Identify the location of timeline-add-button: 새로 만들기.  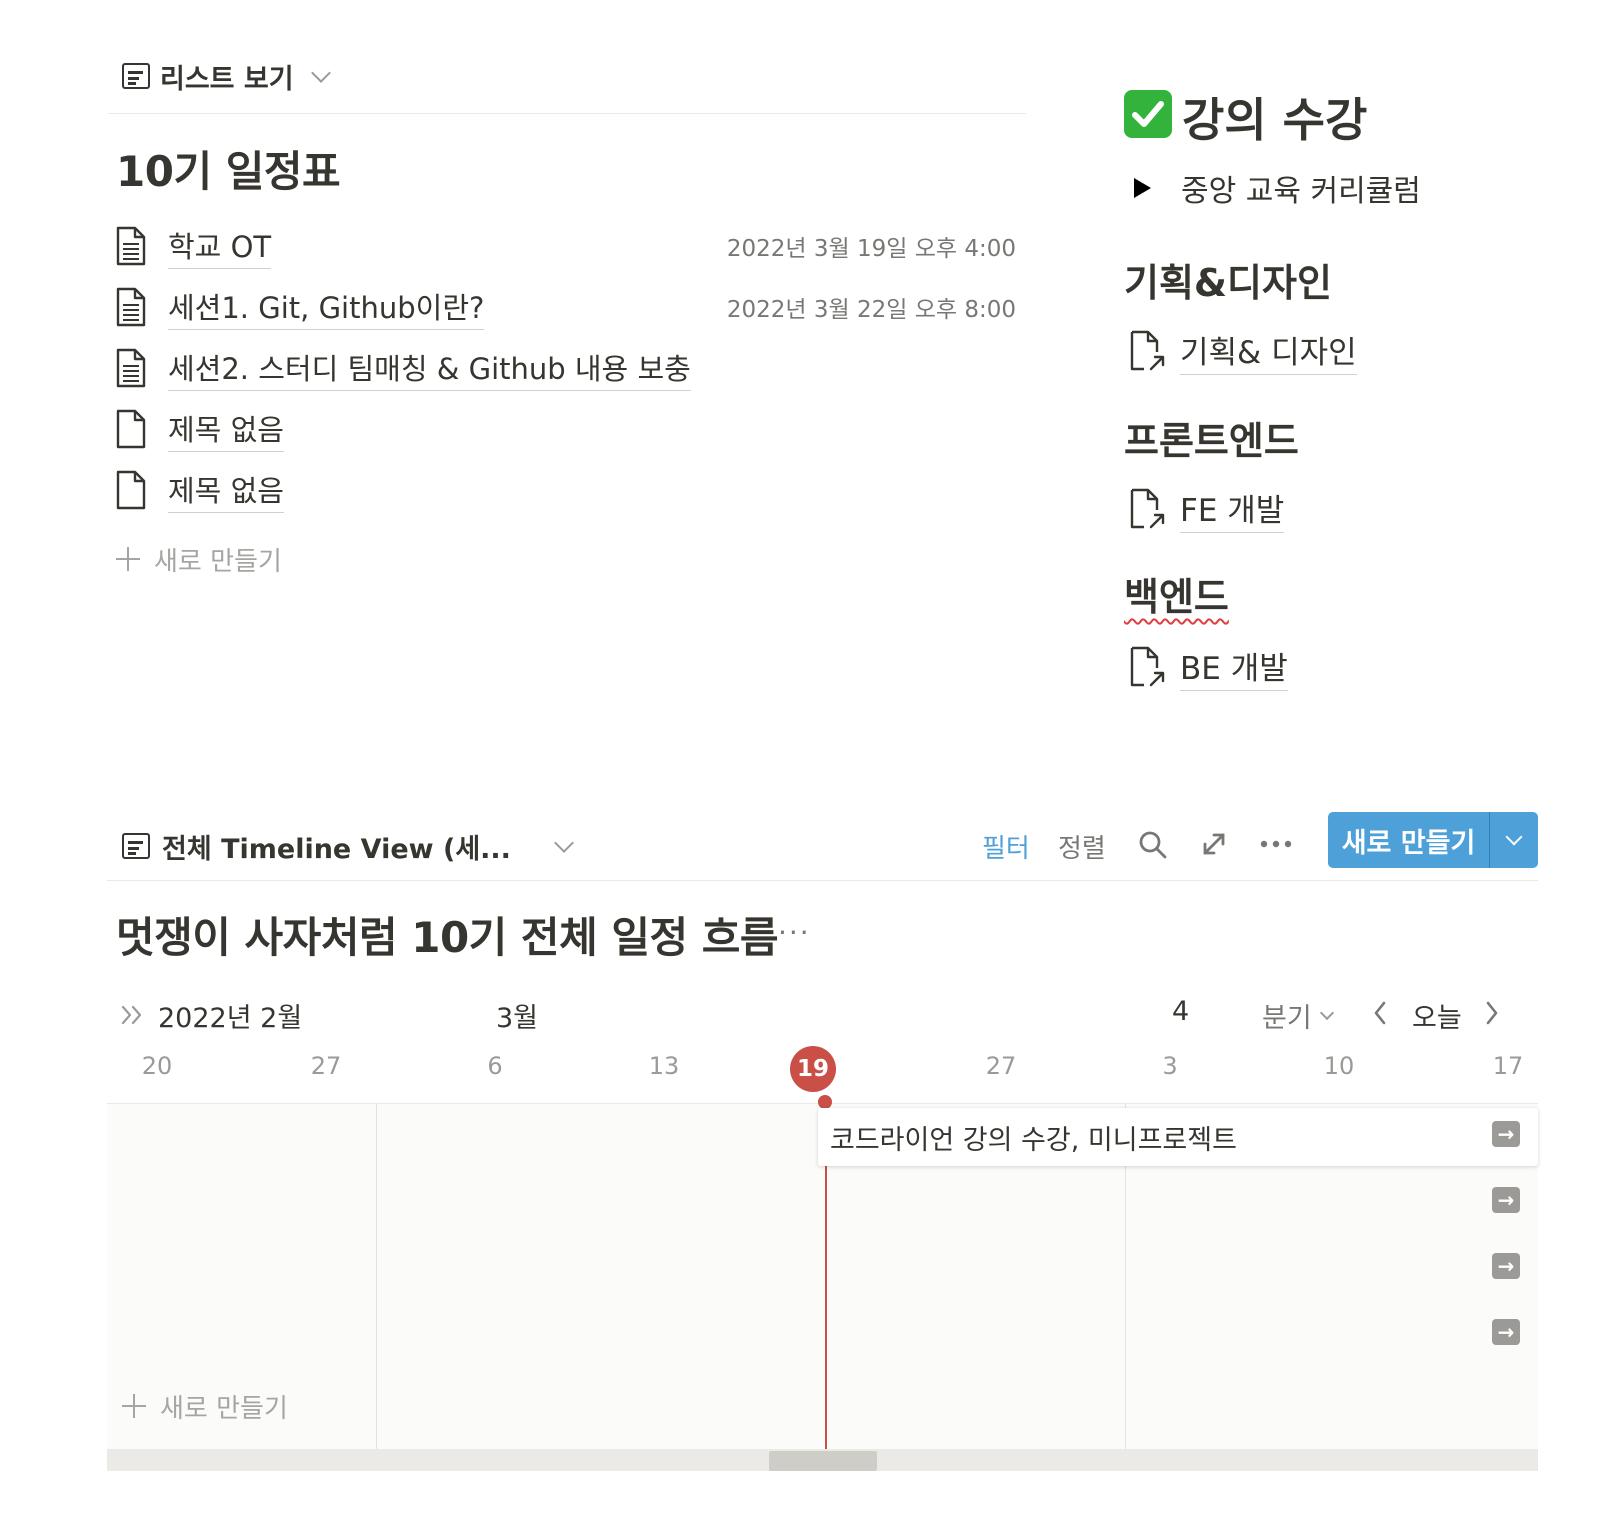
(205, 1406).